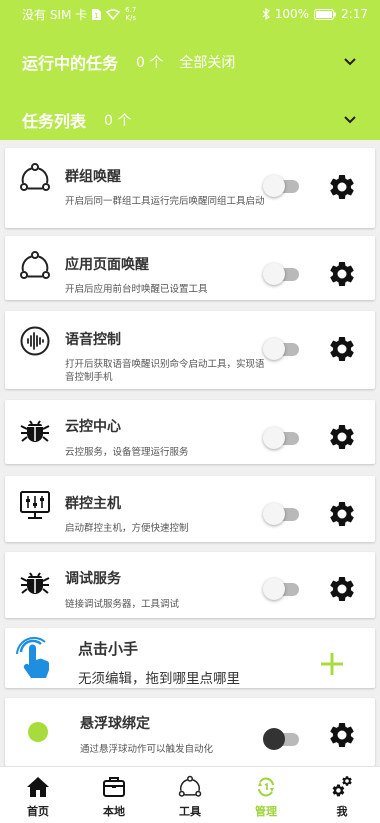  I want to click on battery-icon, so click(325, 14).